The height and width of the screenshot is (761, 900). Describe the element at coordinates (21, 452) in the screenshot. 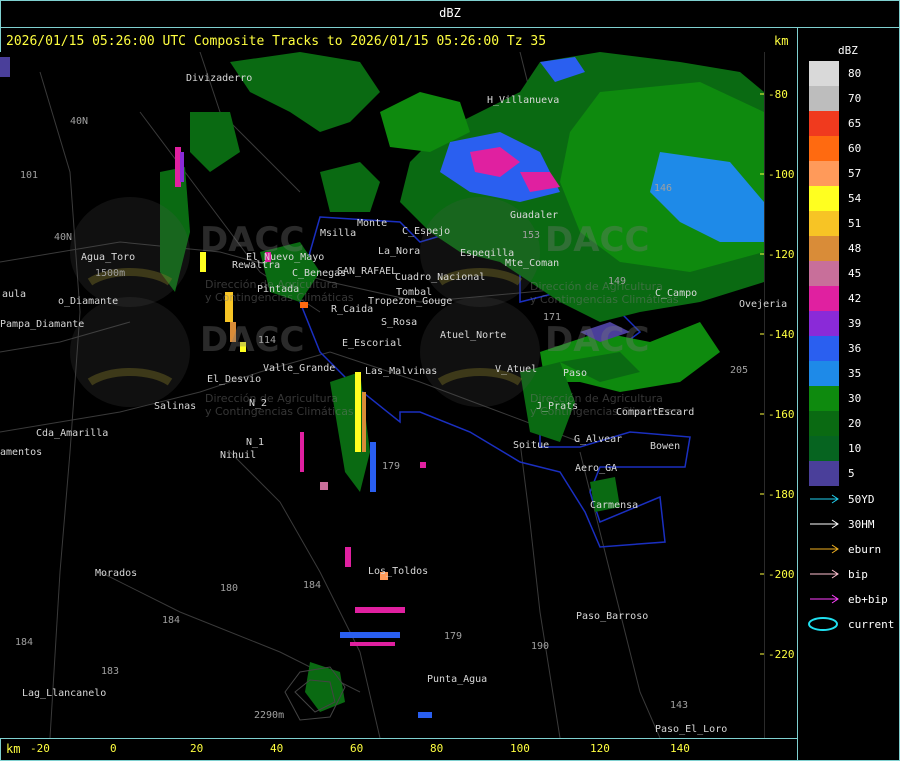

I see `place-label: amentos` at that location.